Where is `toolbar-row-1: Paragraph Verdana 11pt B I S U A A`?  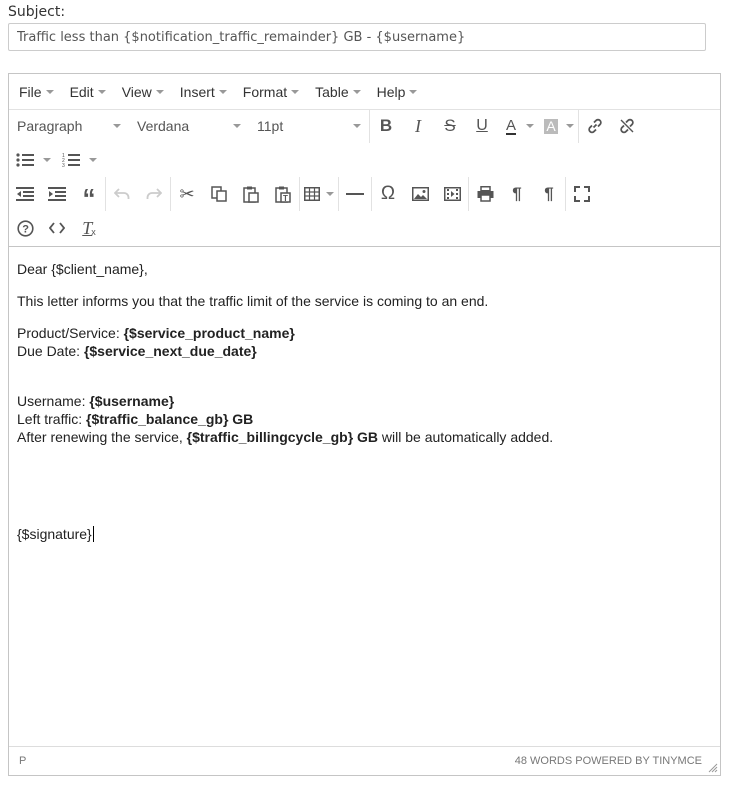 toolbar-row-1: Paragraph Verdana 11pt B I S U A A is located at coordinates (326, 126).